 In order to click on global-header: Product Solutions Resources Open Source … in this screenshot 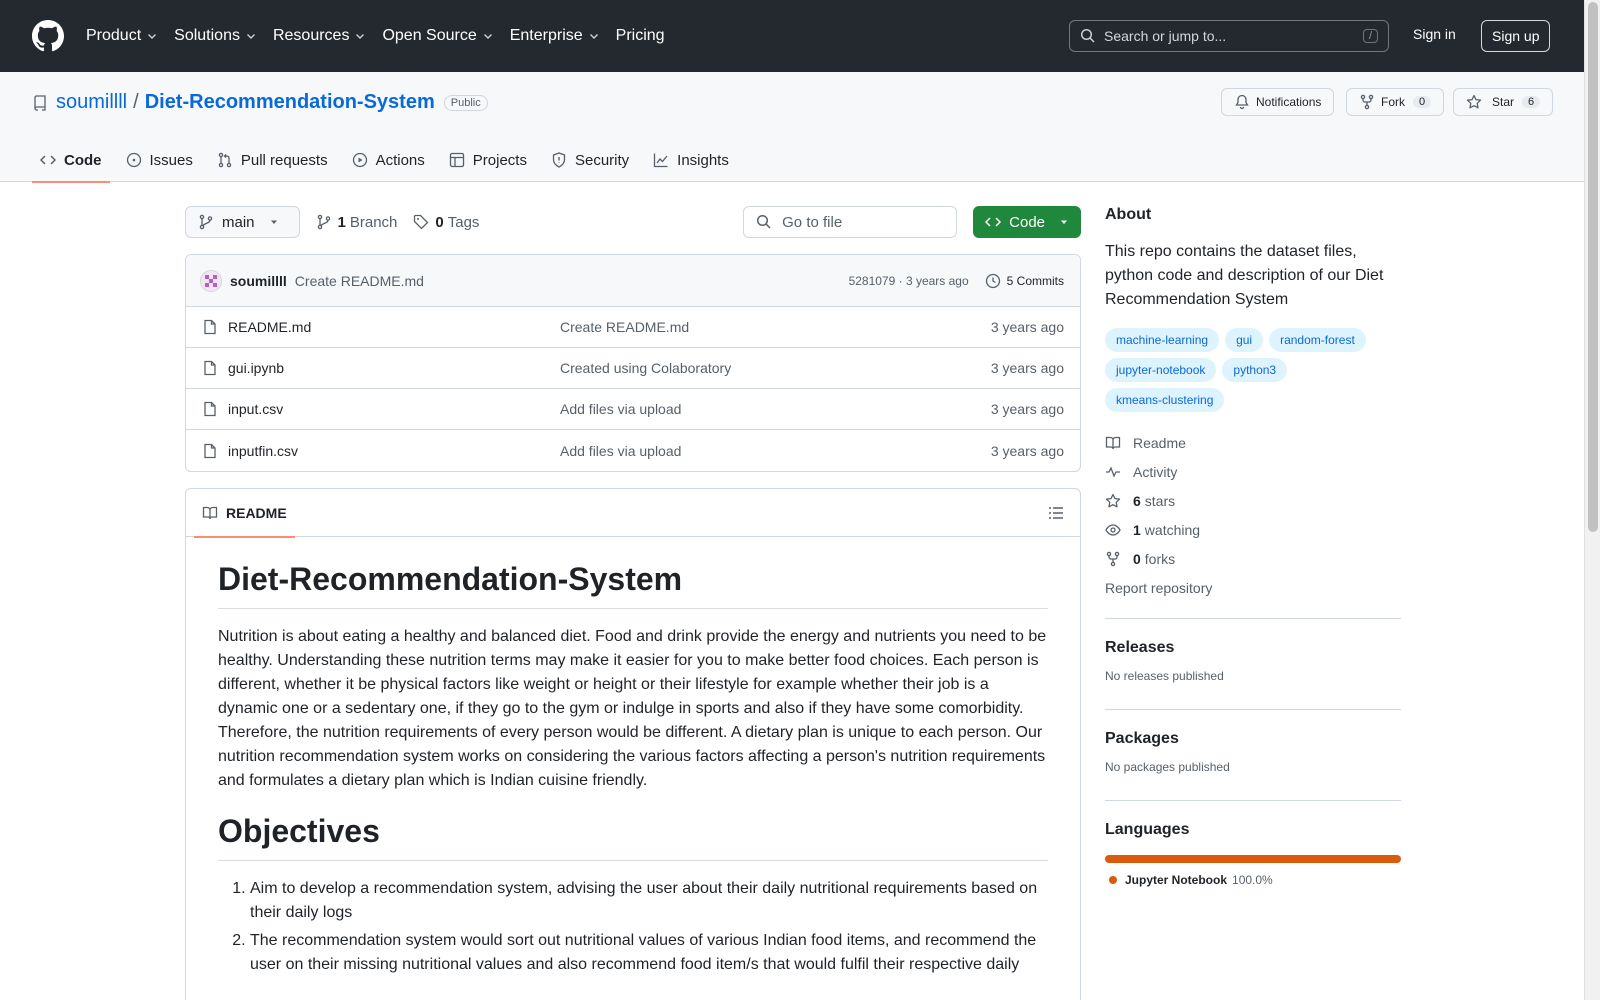, I will do `click(792, 36)`.